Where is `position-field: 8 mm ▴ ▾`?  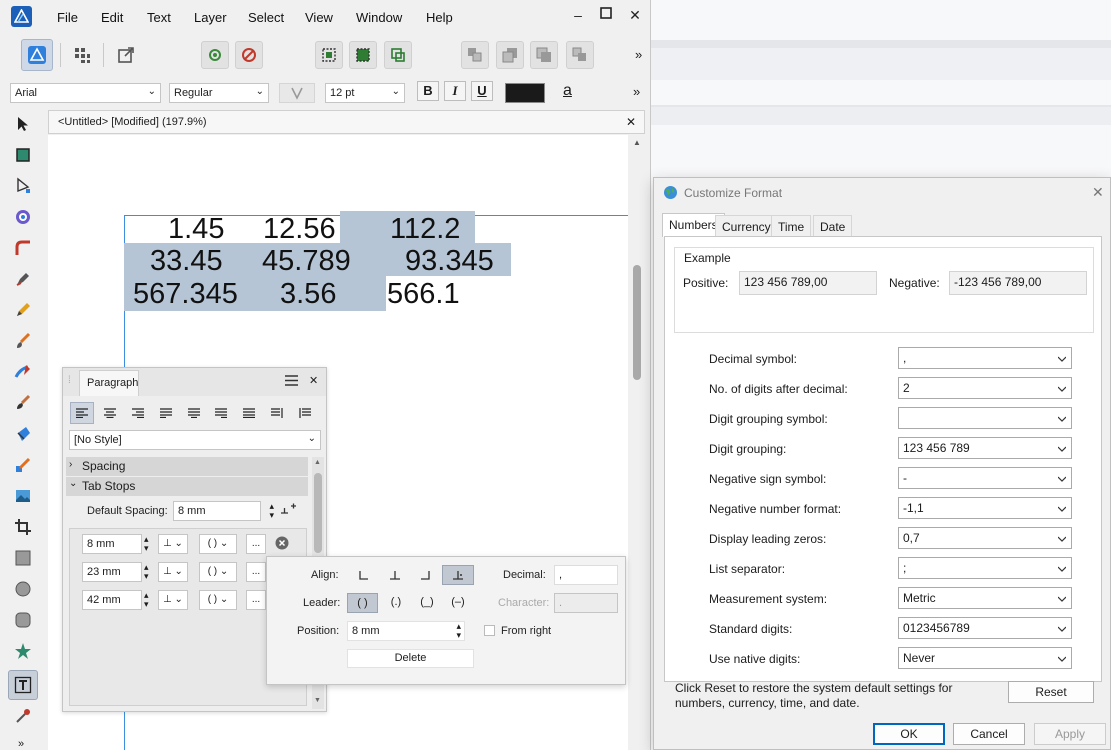
position-field: 8 mm ▴ ▾ is located at coordinates (406, 631).